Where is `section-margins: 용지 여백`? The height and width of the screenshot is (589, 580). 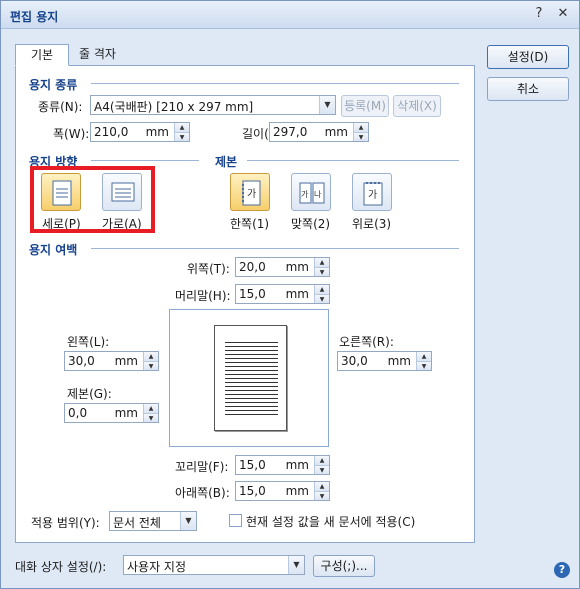 section-margins: 용지 여백 is located at coordinates (53, 250).